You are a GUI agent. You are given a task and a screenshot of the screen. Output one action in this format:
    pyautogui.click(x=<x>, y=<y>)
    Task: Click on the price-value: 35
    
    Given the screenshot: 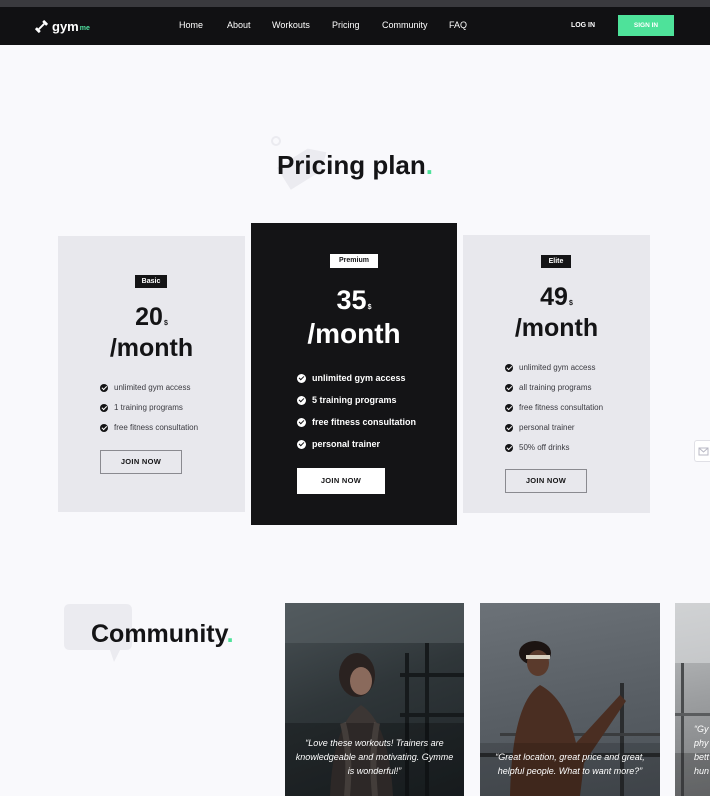 What is the action you would take?
    pyautogui.click(x=351, y=300)
    